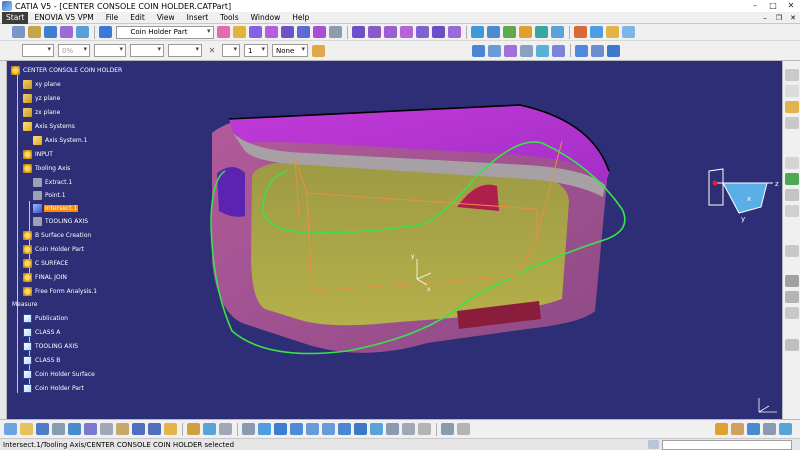  I want to click on tree-node-yz-plane: yz plane, so click(42, 98).